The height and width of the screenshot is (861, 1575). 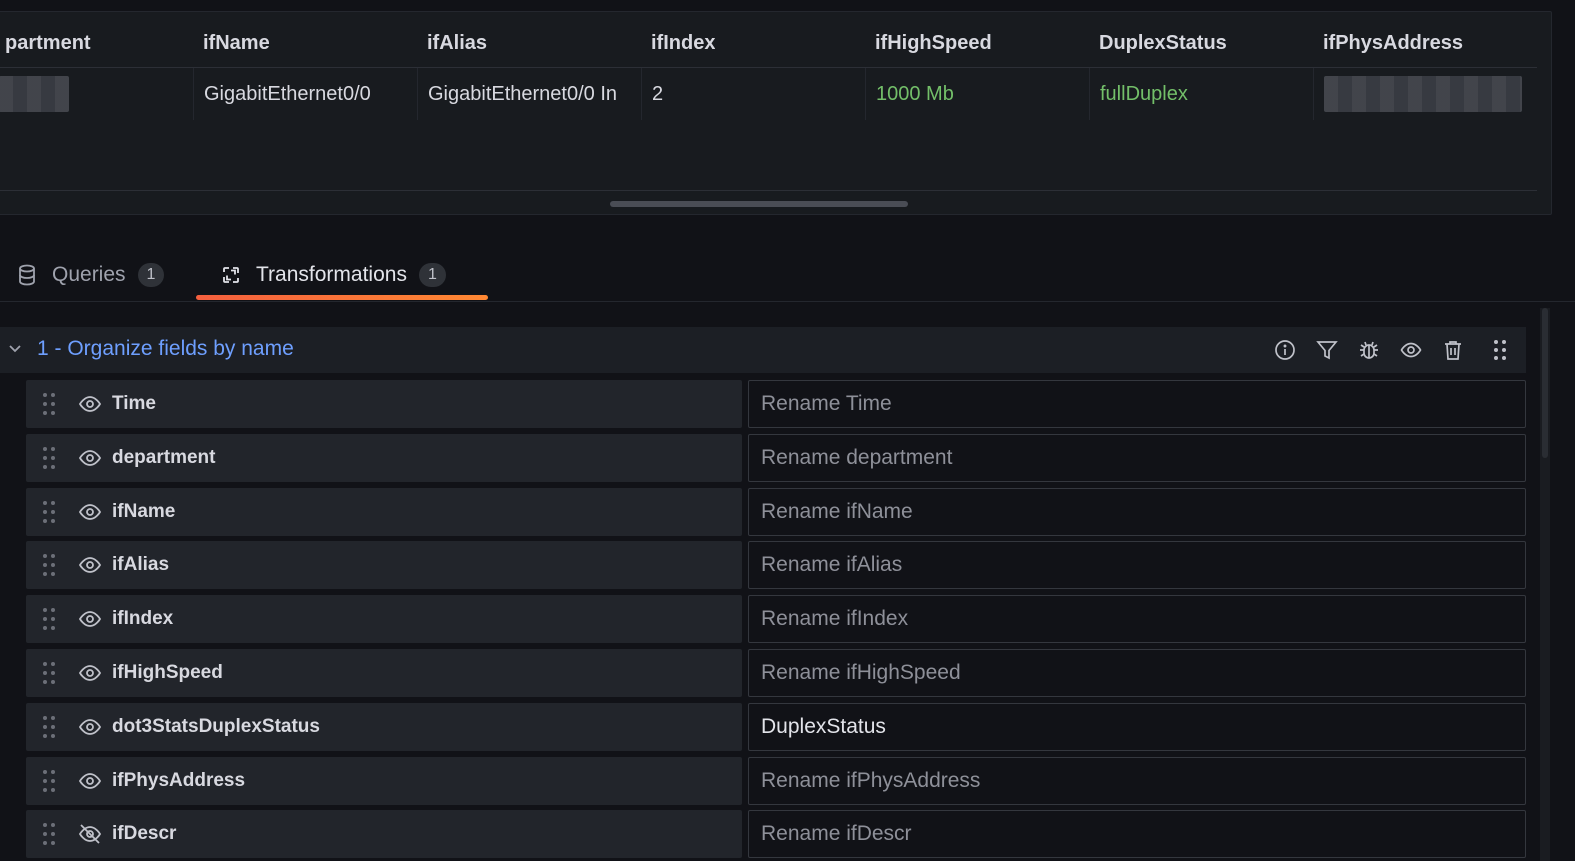 What do you see at coordinates (1545, 383) in the screenshot?
I see `scrollbar-thumb` at bounding box center [1545, 383].